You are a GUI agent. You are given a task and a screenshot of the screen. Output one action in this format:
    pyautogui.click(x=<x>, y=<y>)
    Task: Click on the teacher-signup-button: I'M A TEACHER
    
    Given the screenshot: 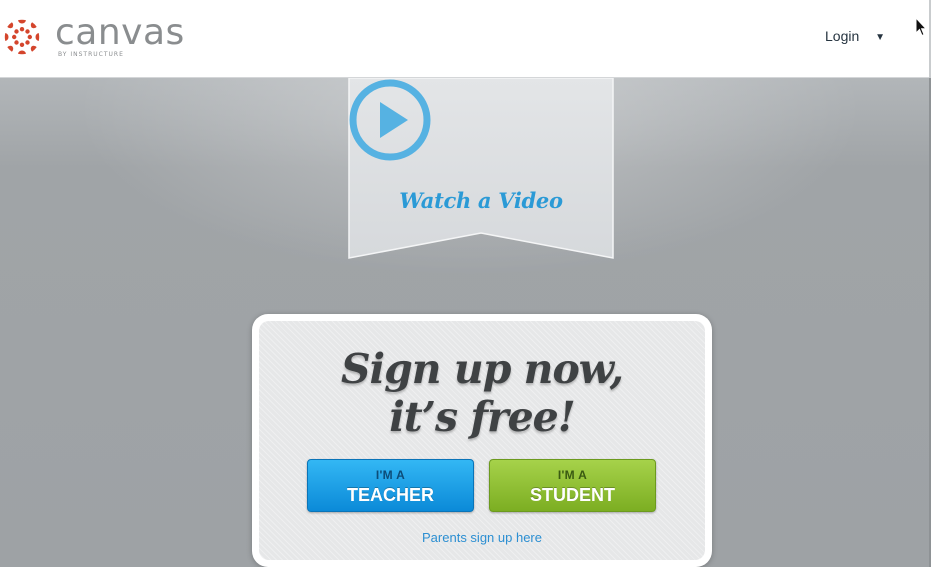 What is the action you would take?
    pyautogui.click(x=390, y=485)
    